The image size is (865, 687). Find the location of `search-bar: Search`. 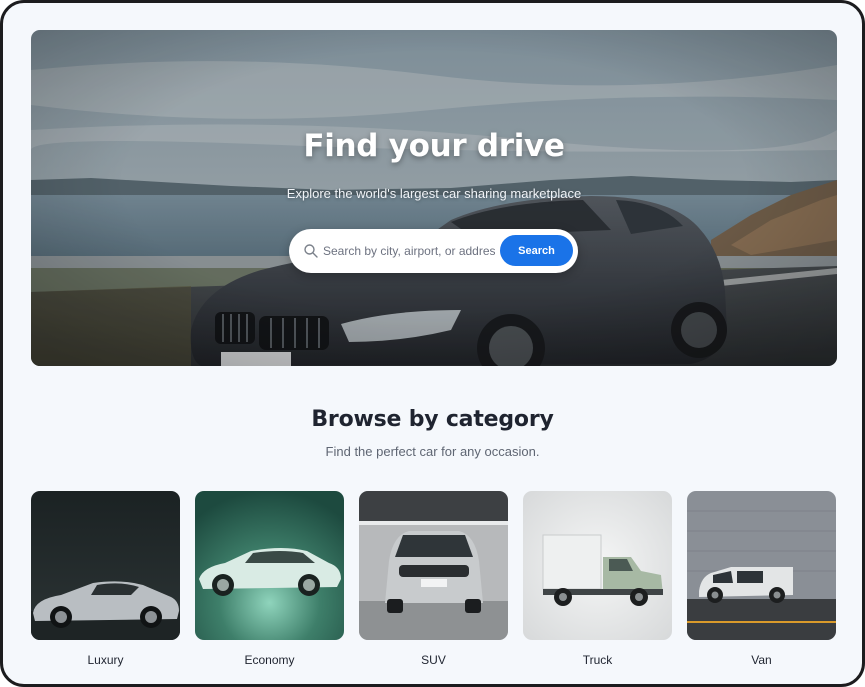

search-bar: Search is located at coordinates (433, 251).